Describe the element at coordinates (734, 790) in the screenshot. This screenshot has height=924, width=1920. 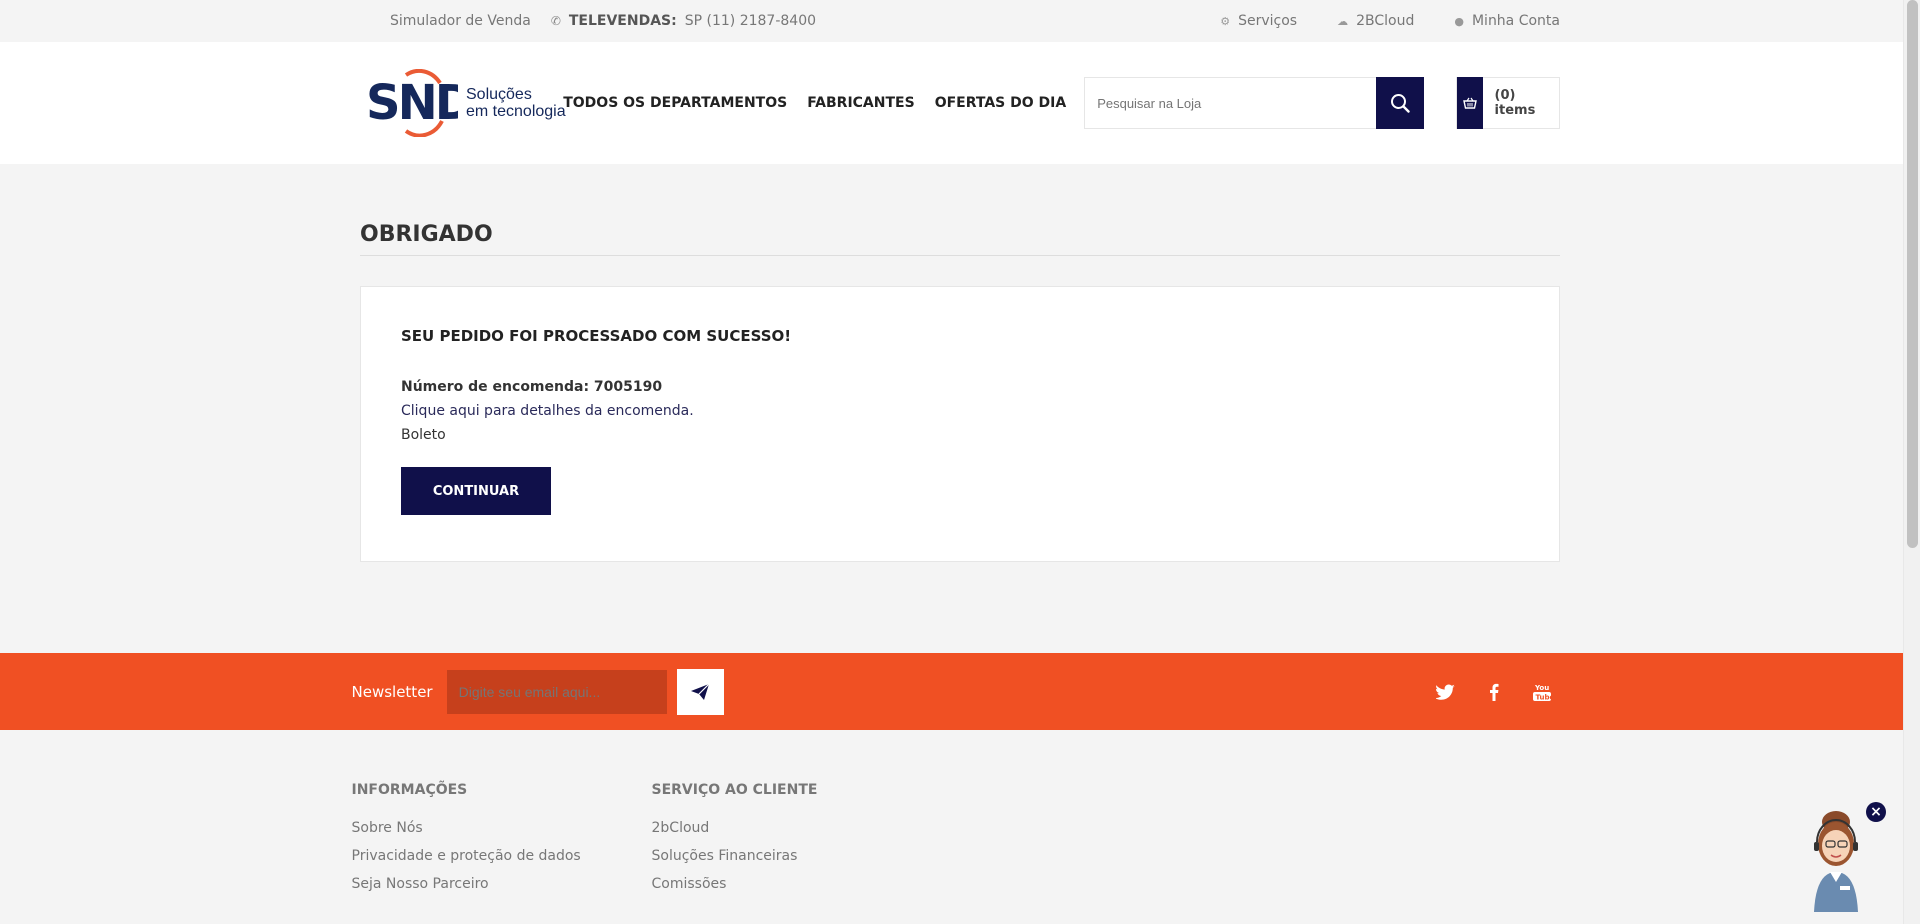
I see `footer-service-title: SERVIÇO AO CLIENTE` at that location.